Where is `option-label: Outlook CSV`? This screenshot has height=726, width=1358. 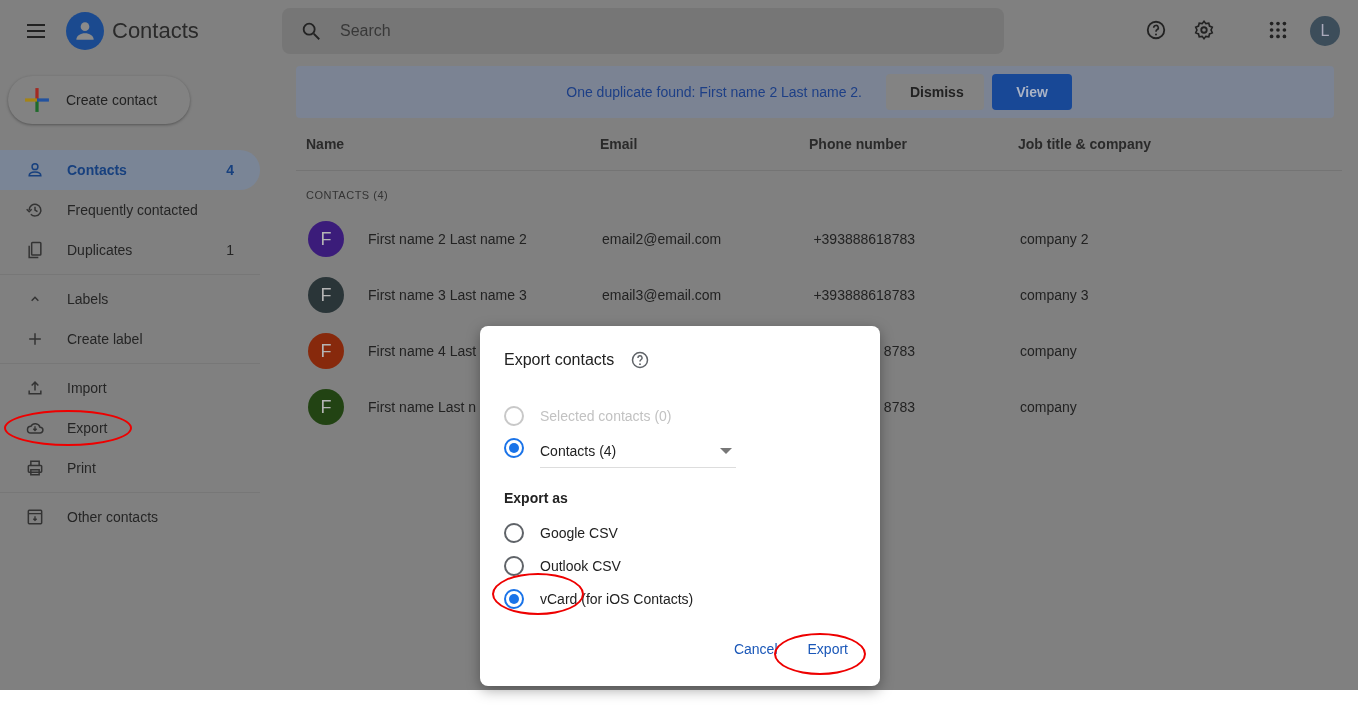 option-label: Outlook CSV is located at coordinates (580, 565).